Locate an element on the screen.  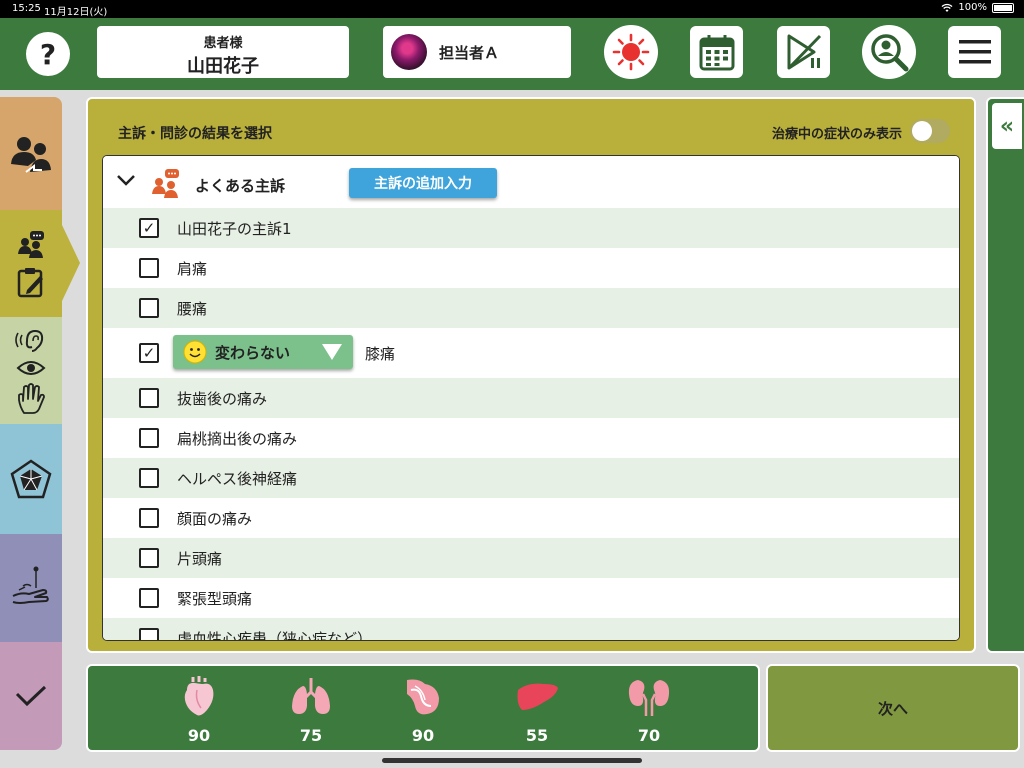
search-user-button is located at coordinates (889, 52).